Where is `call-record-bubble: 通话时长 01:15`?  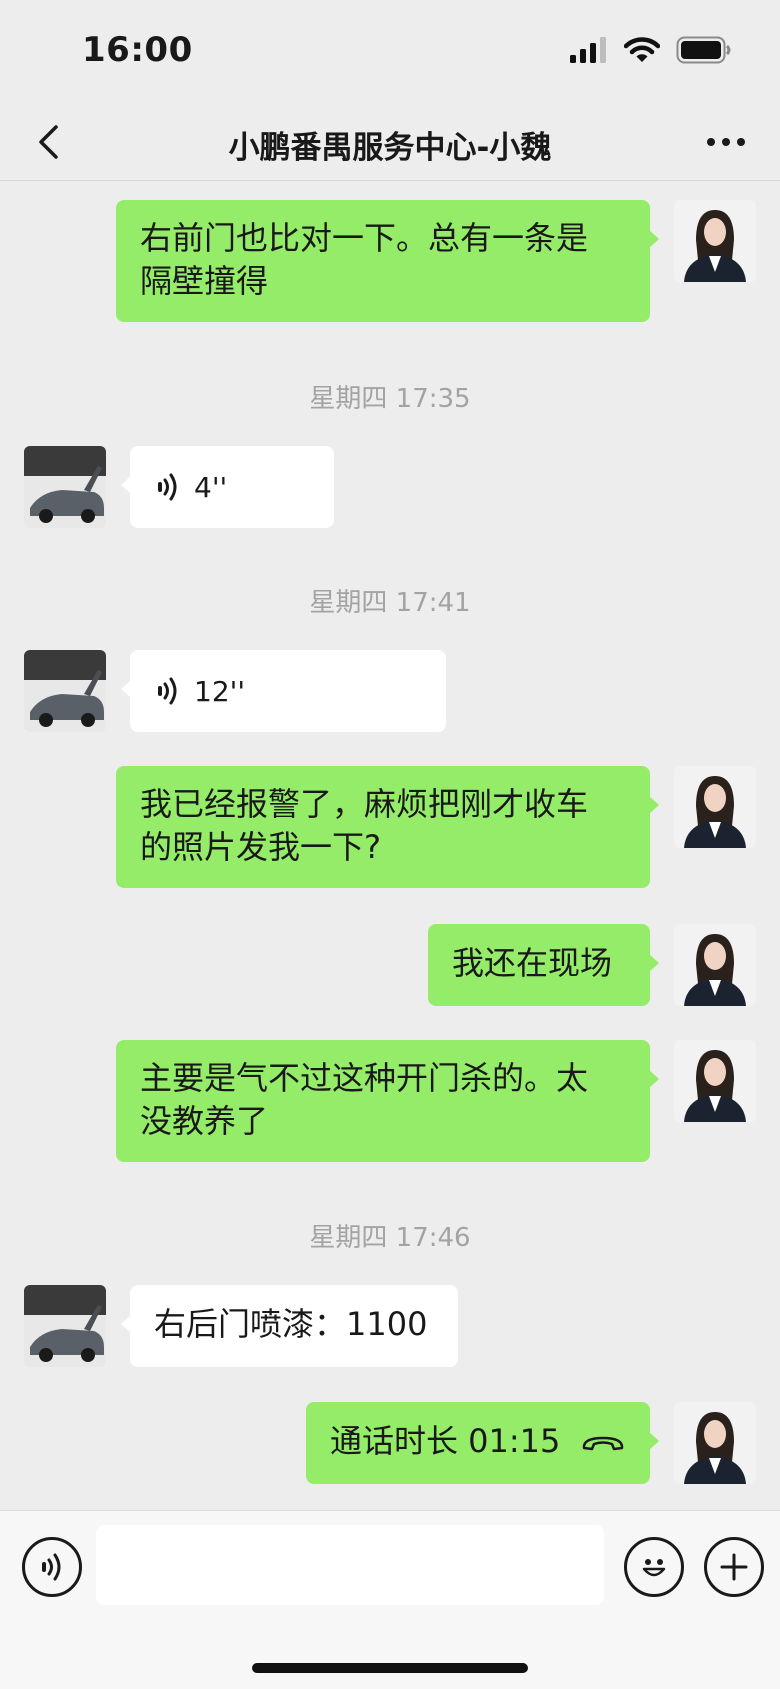
call-record-bubble: 通话时长 01:15 is located at coordinates (482, 1443).